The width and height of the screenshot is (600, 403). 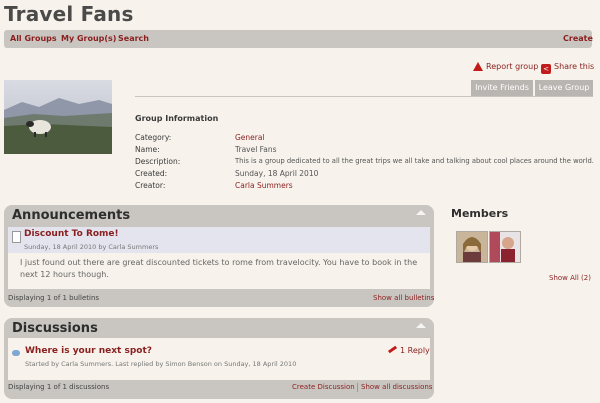 I want to click on bulletin-meta: Sunday, 18 April 2010 by Carla Summers, so click(x=91, y=247).